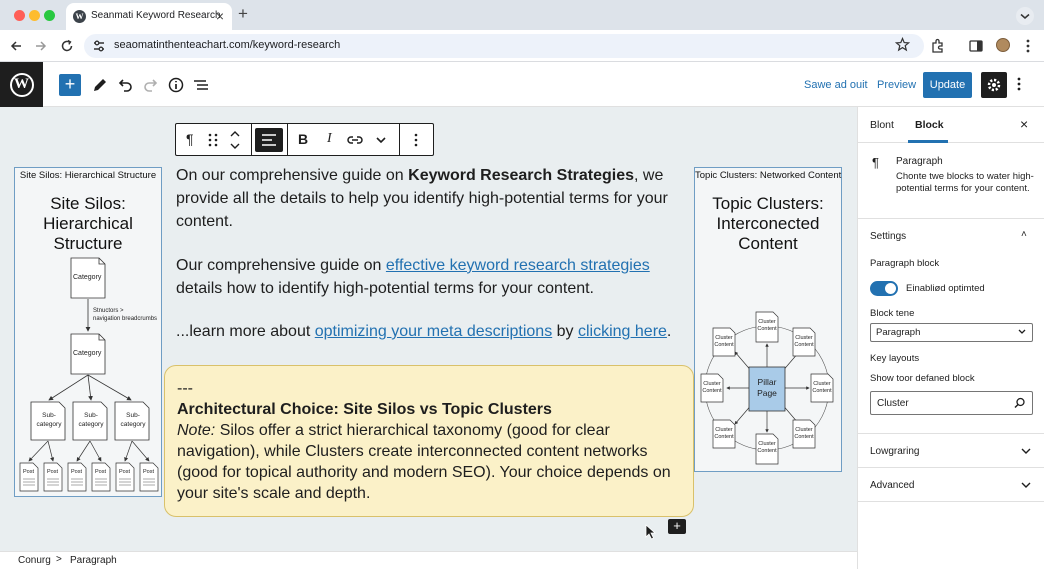  What do you see at coordinates (888, 236) in the screenshot?
I see `settings-panel-title: Settings` at bounding box center [888, 236].